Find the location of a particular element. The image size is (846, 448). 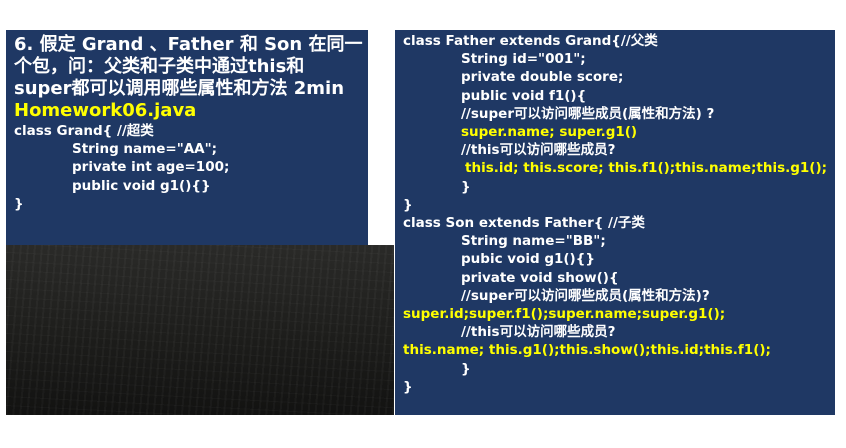

father-method-close: } is located at coordinates (466, 186).